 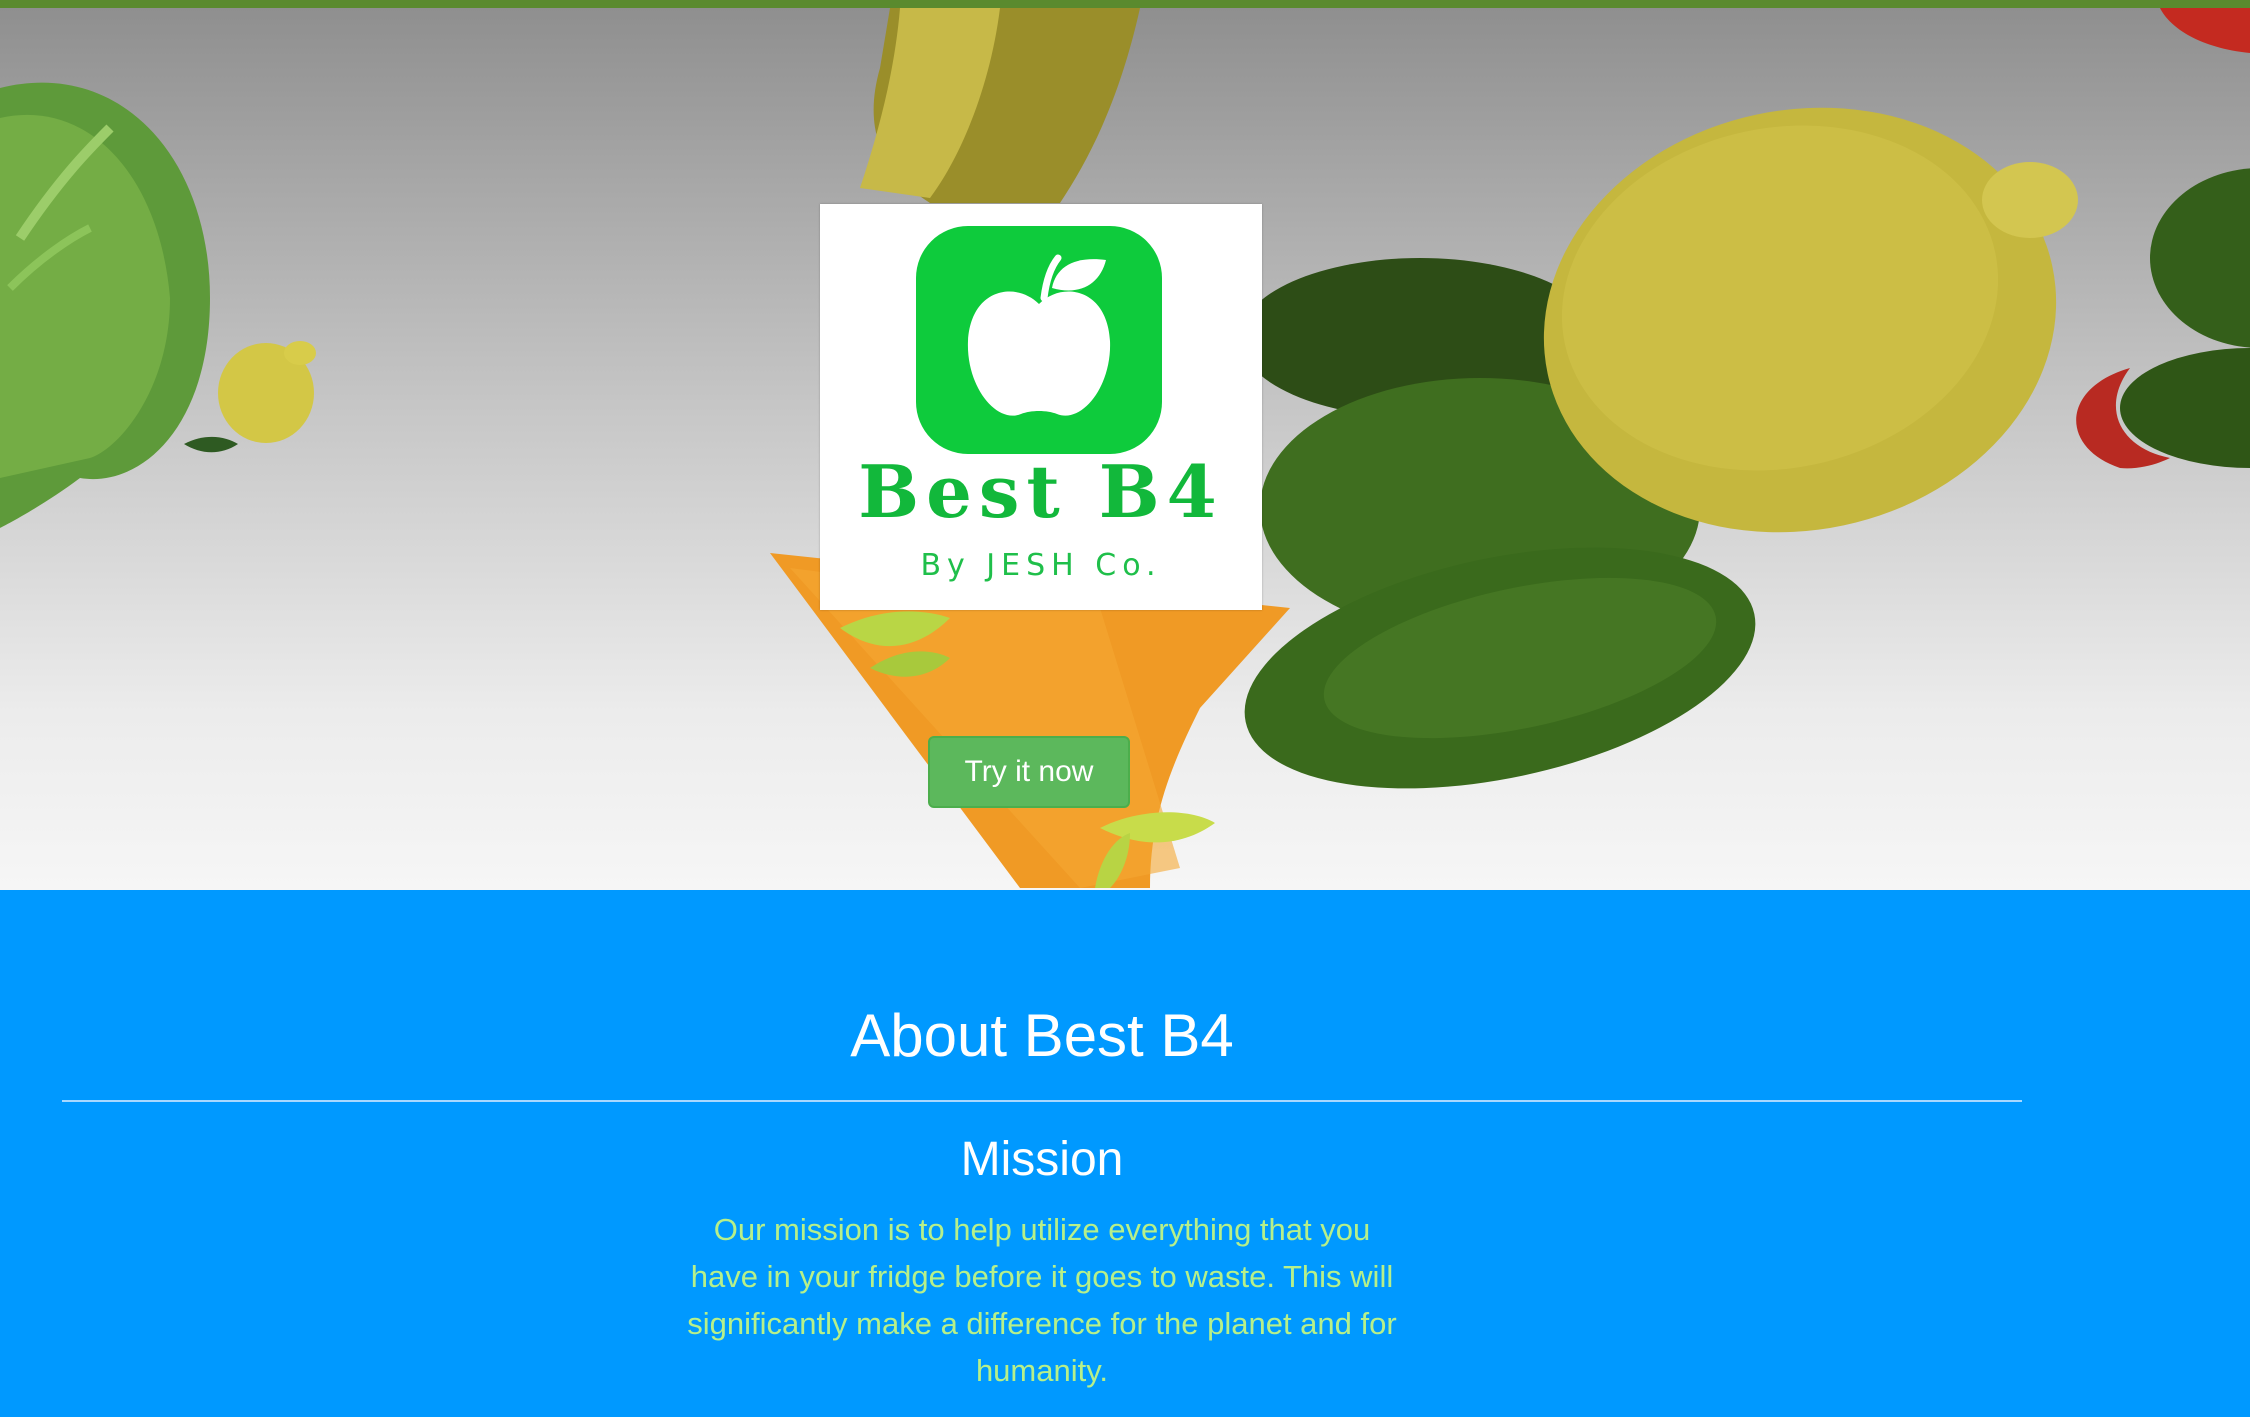 I want to click on section-divider, so click(x=1042, y=1101).